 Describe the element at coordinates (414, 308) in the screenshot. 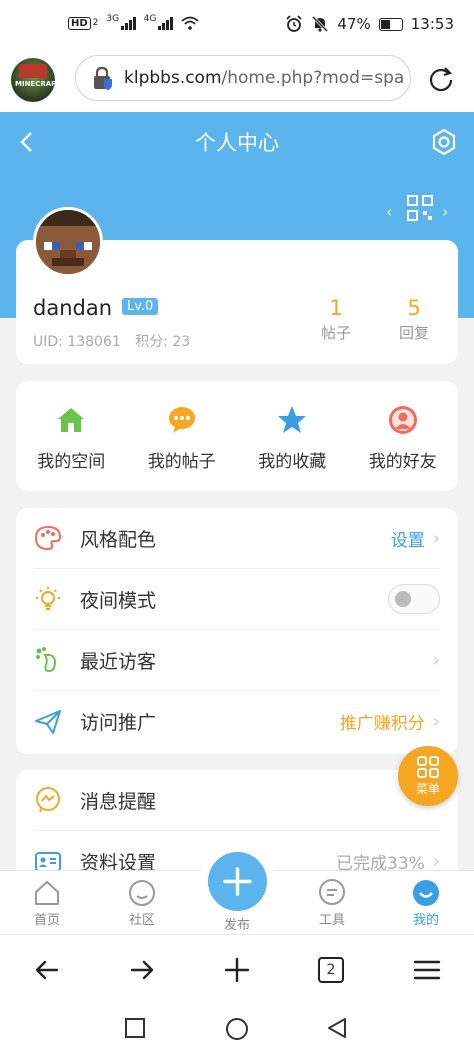

I see `replies-count: 5` at that location.